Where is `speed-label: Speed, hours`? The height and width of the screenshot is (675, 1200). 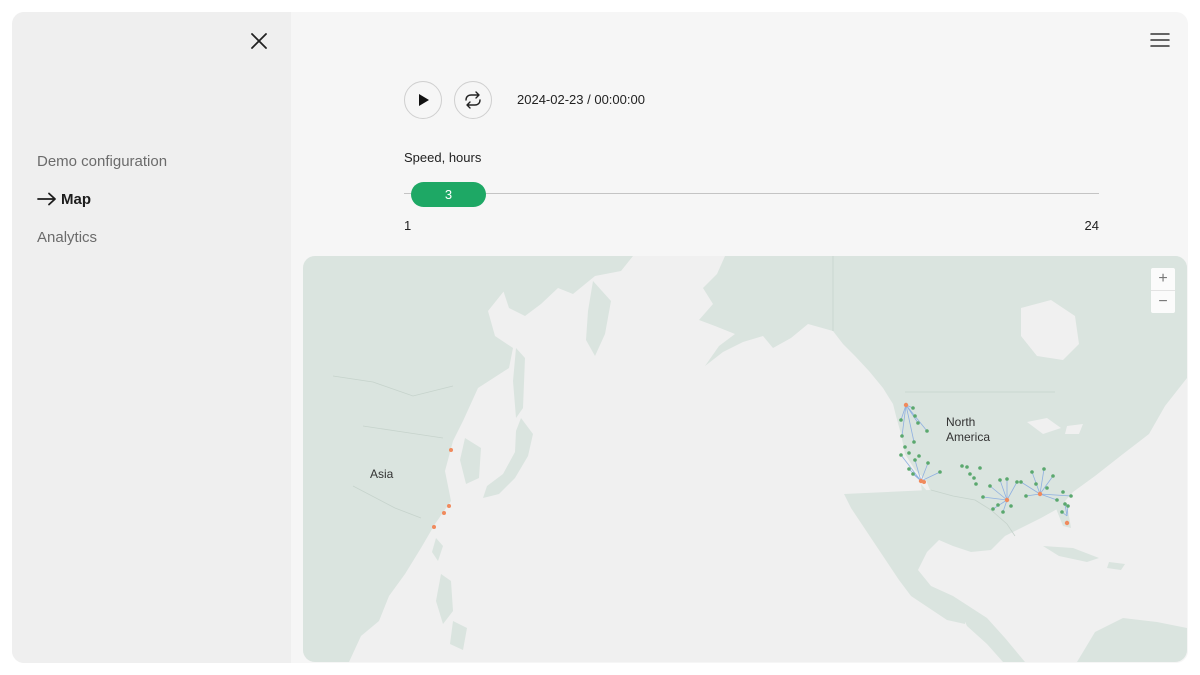
speed-label: Speed, hours is located at coordinates (443, 157).